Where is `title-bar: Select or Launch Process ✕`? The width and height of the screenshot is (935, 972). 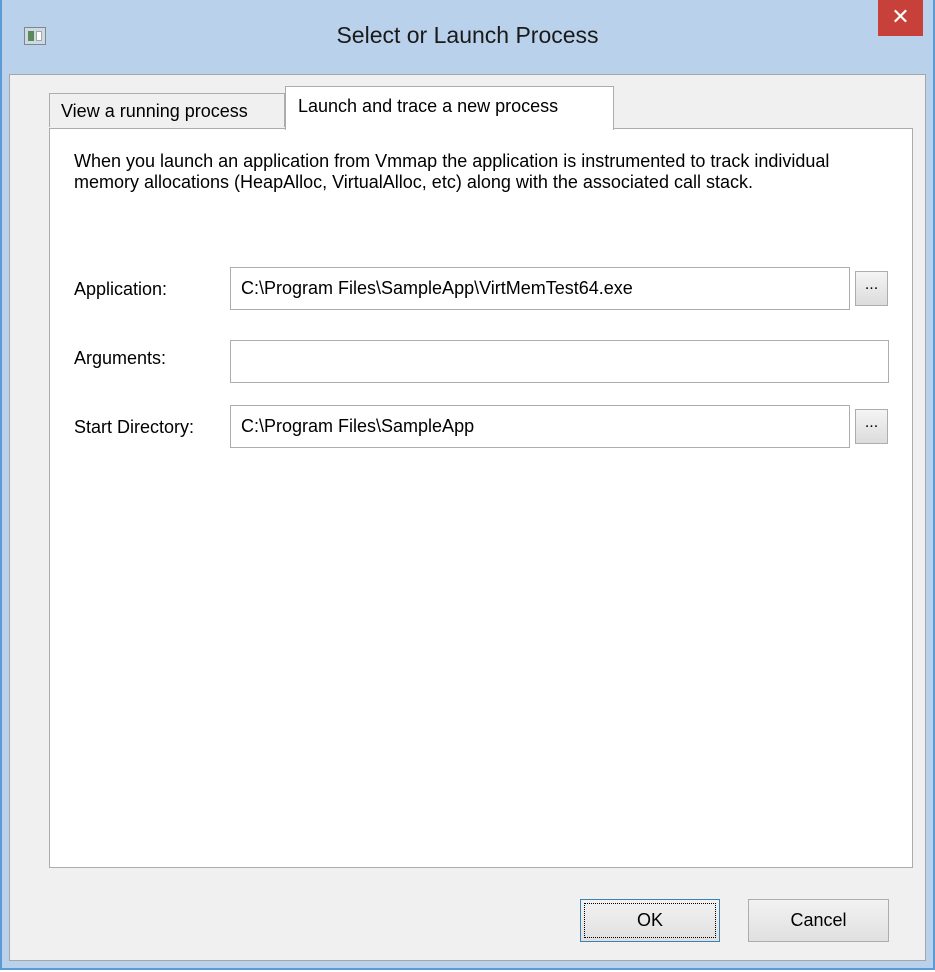
title-bar: Select or Launch Process ✕ is located at coordinates (467, 37).